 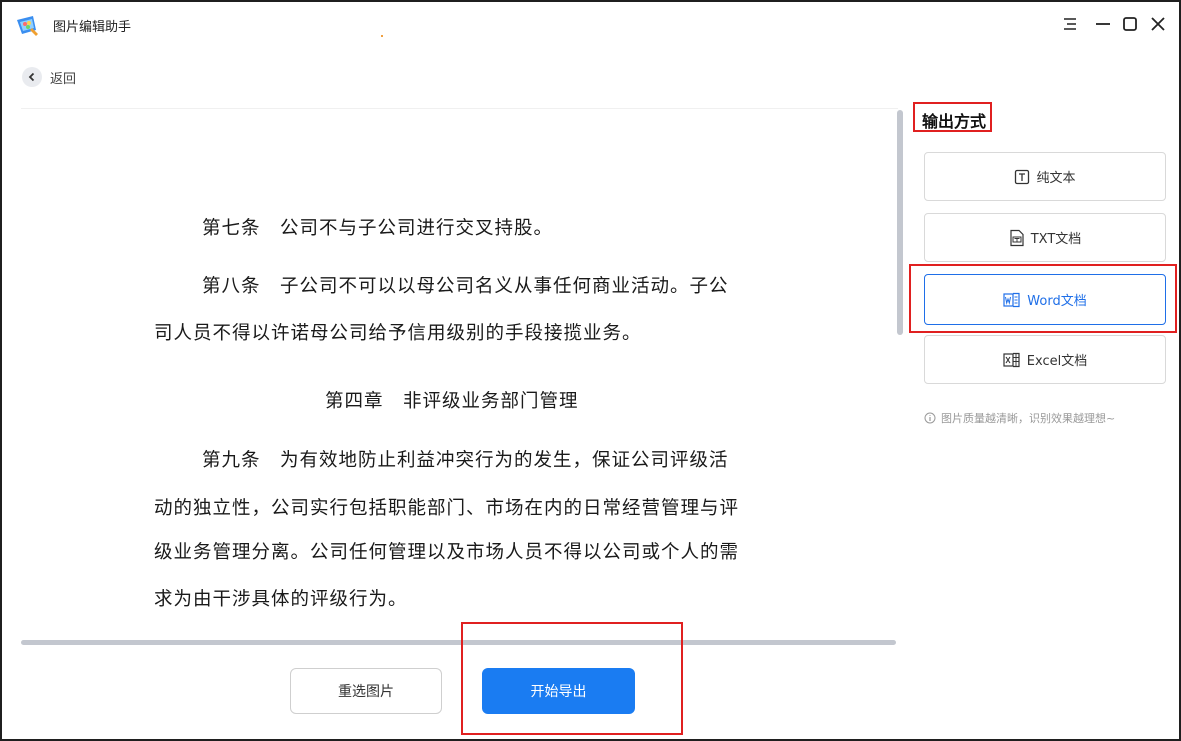 What do you see at coordinates (1103, 24) in the screenshot?
I see `minimize-icon` at bounding box center [1103, 24].